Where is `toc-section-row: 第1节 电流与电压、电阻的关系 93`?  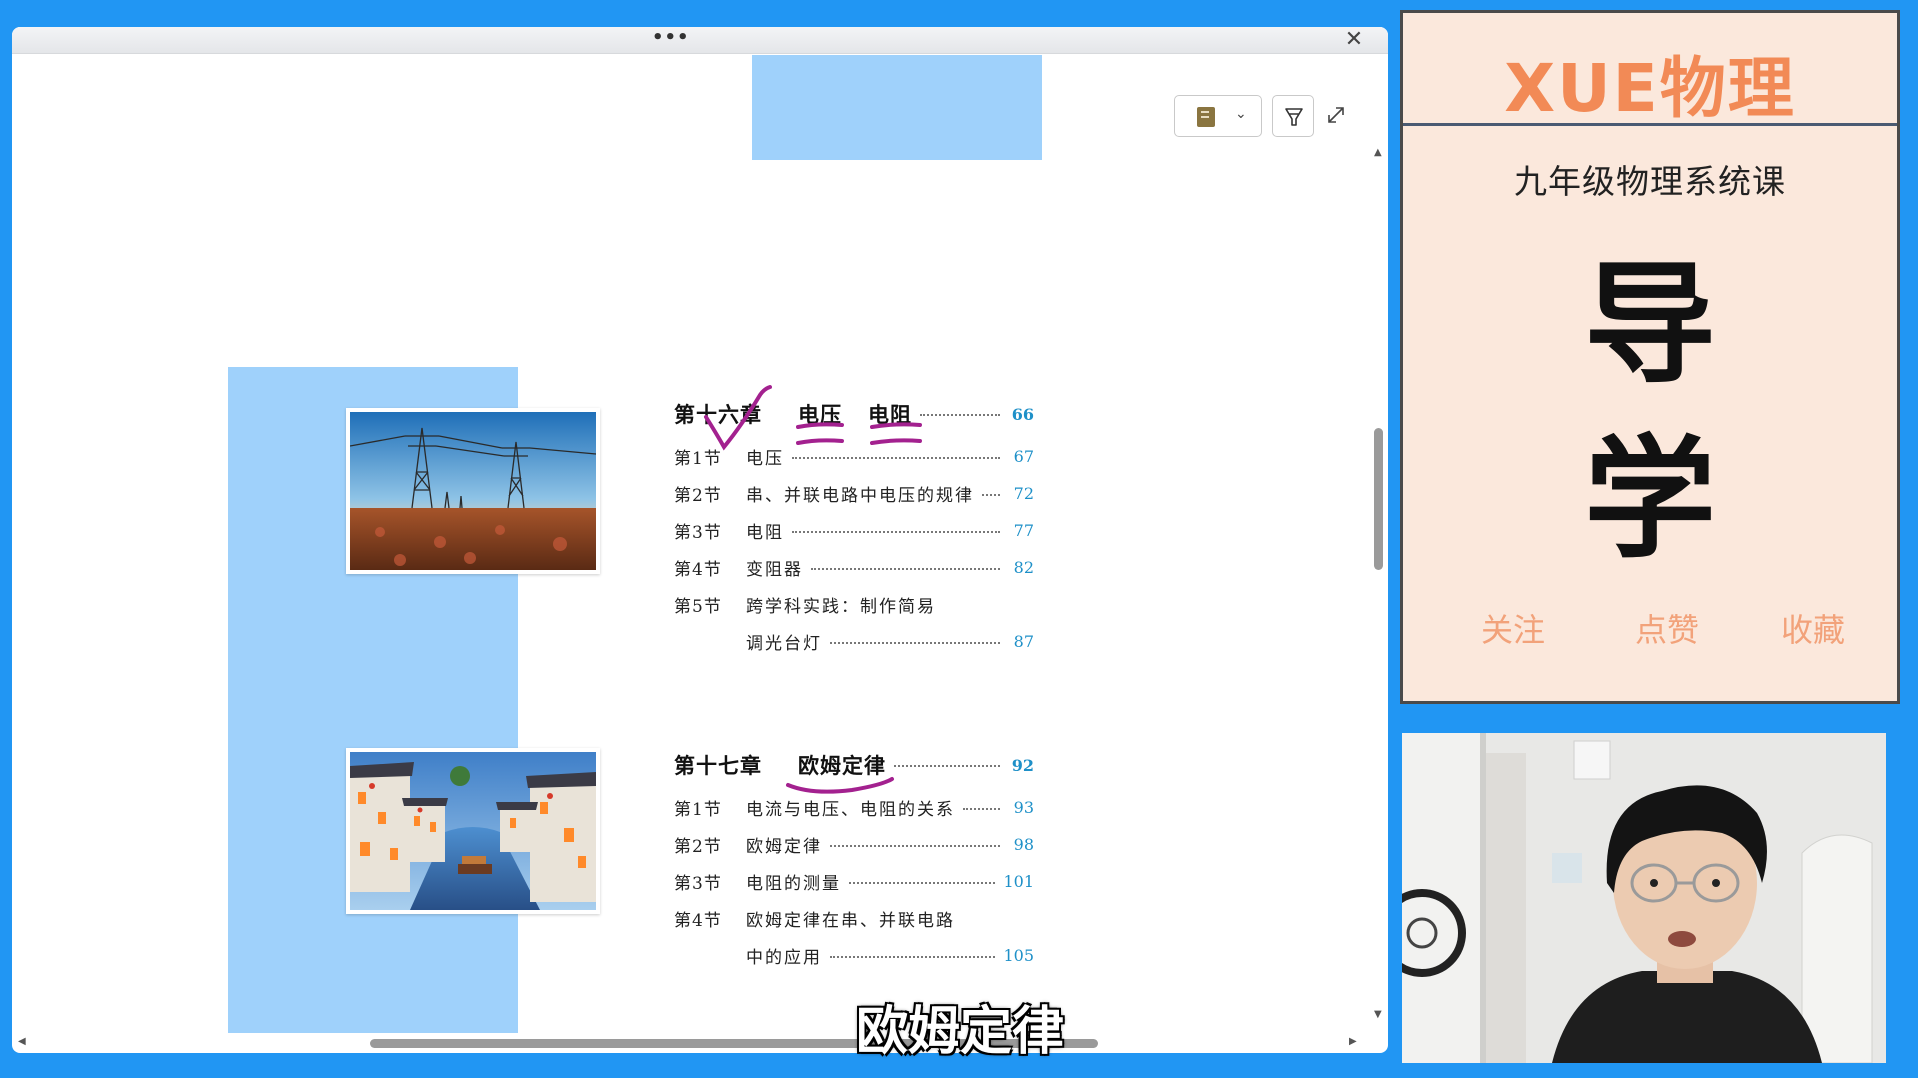 toc-section-row: 第1节 电流与电压、电阻的关系 93 is located at coordinates (854, 807).